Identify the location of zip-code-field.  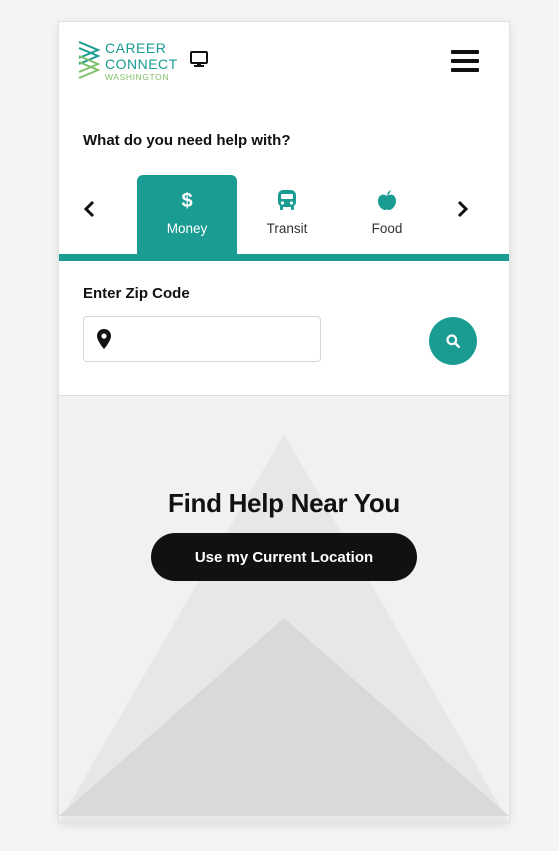
(202, 339).